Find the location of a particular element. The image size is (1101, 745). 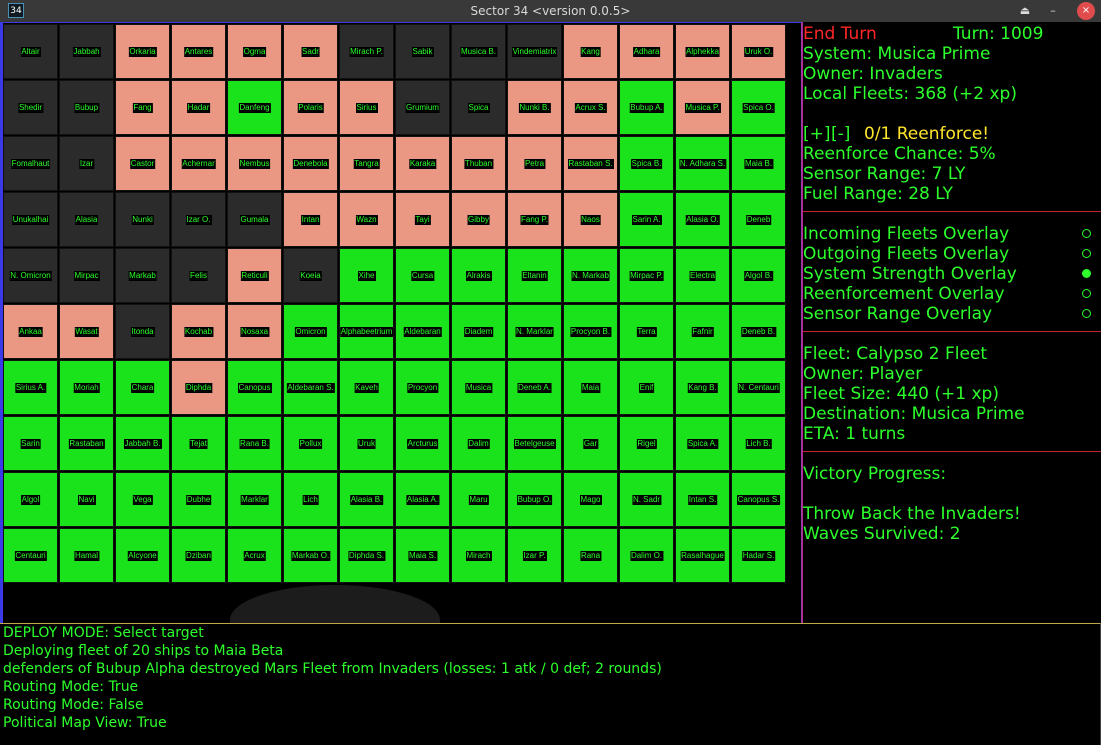

star-system-cell: Adhara is located at coordinates (646, 51).